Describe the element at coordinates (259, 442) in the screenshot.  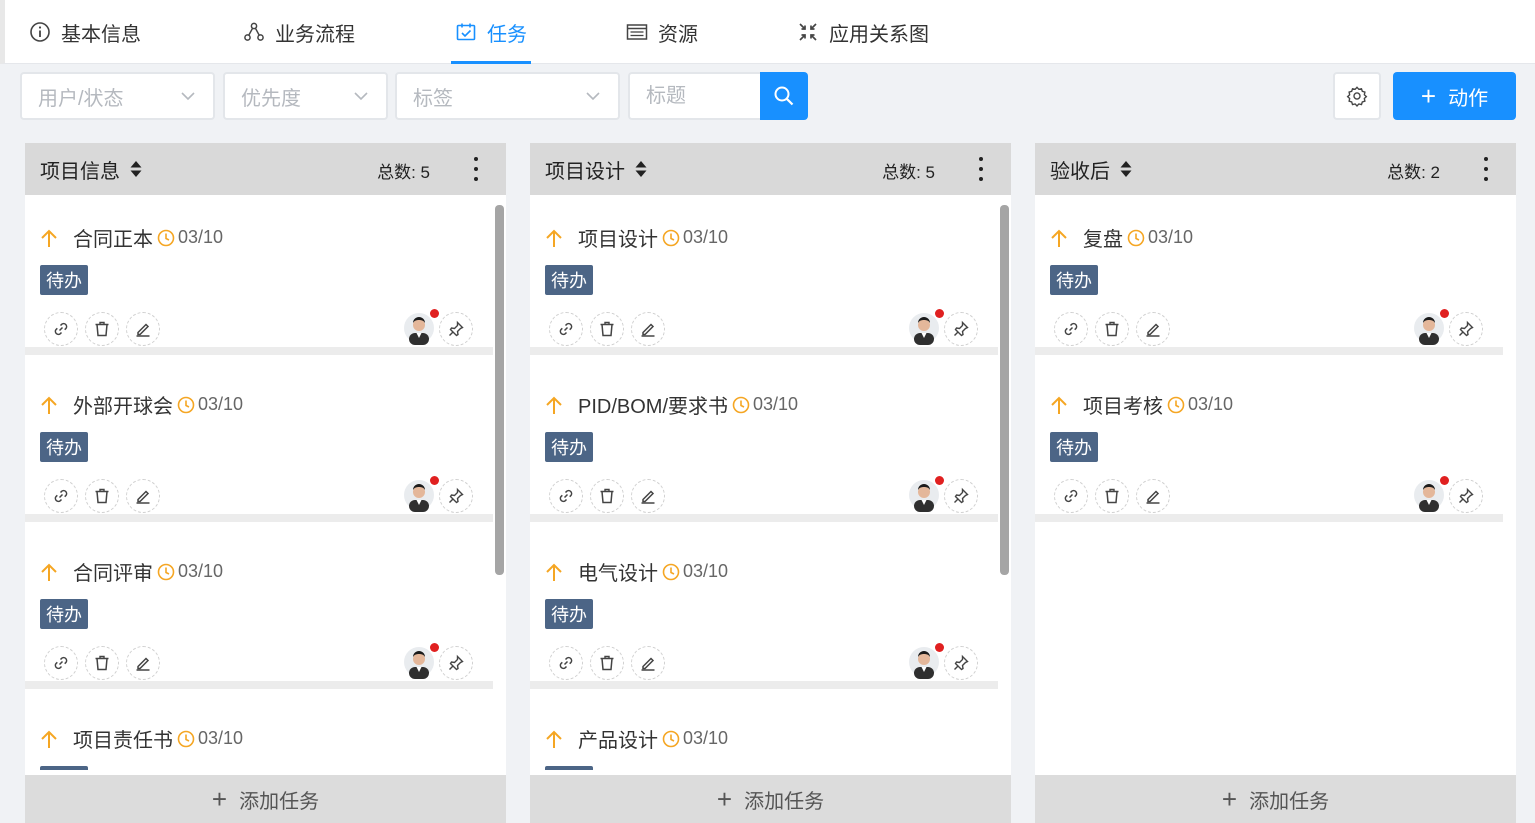
I see `task-card: 外部开球会 03/10 待办` at that location.